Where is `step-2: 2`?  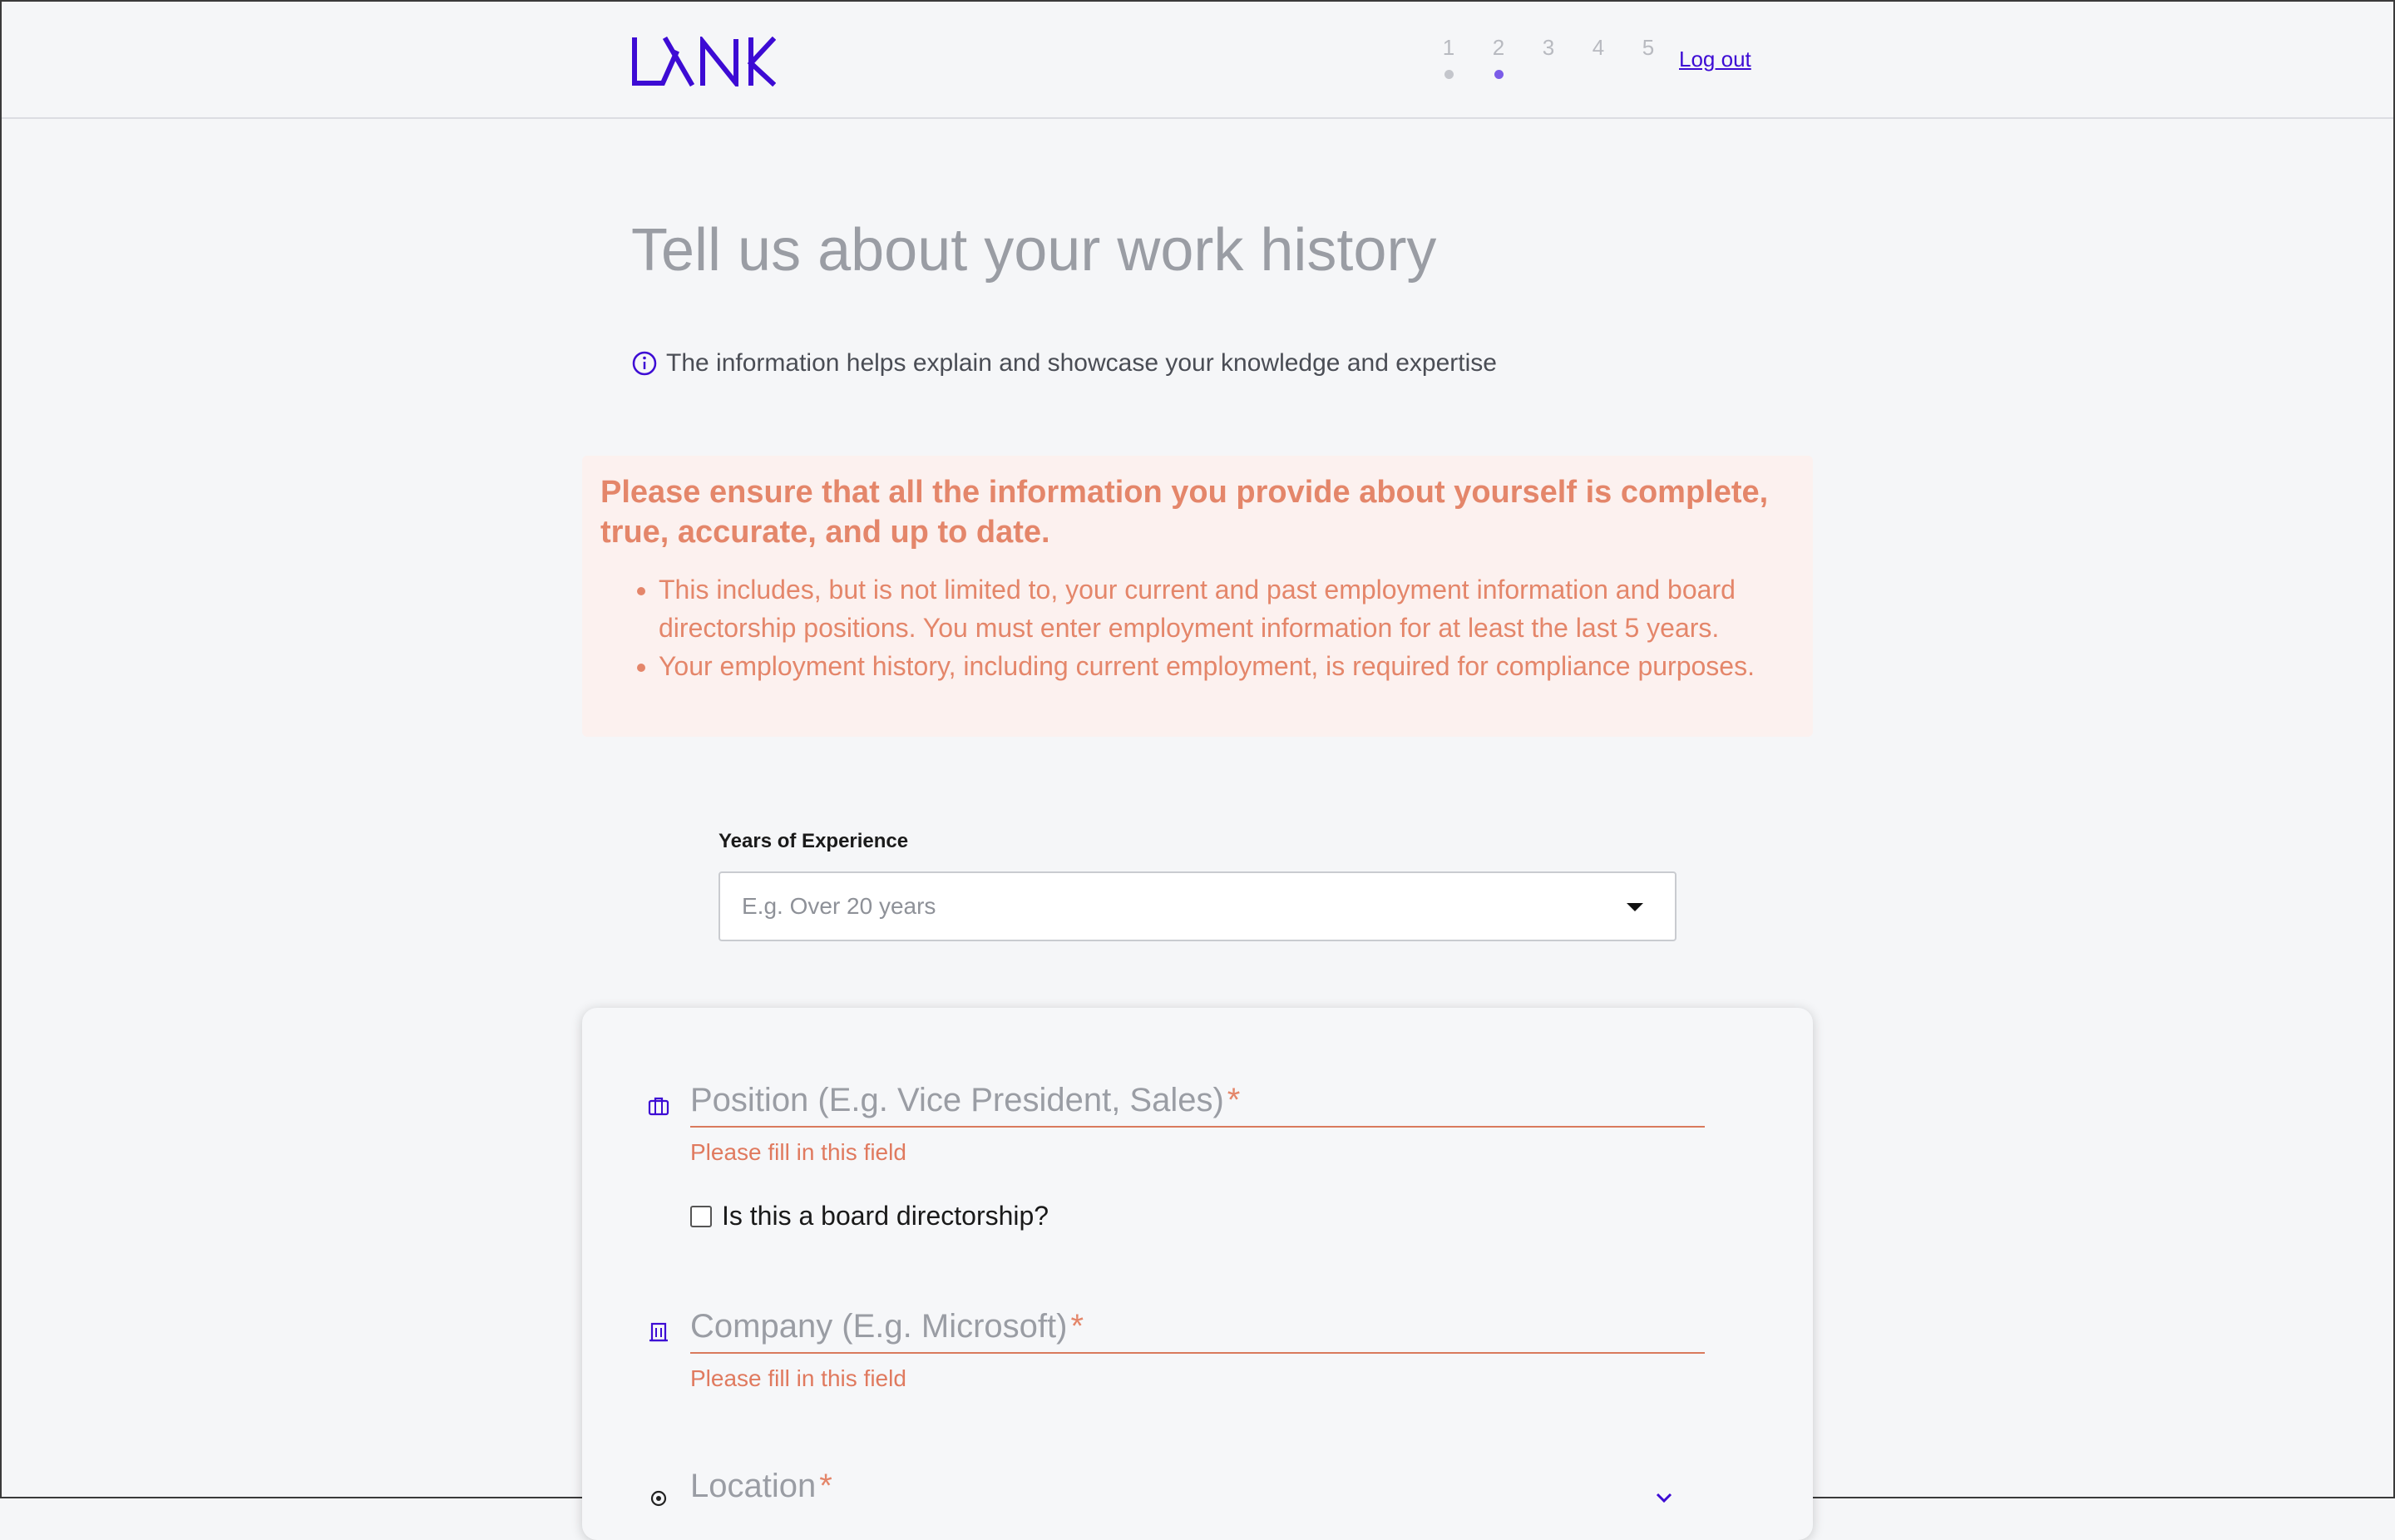
step-2: 2 is located at coordinates (1498, 57).